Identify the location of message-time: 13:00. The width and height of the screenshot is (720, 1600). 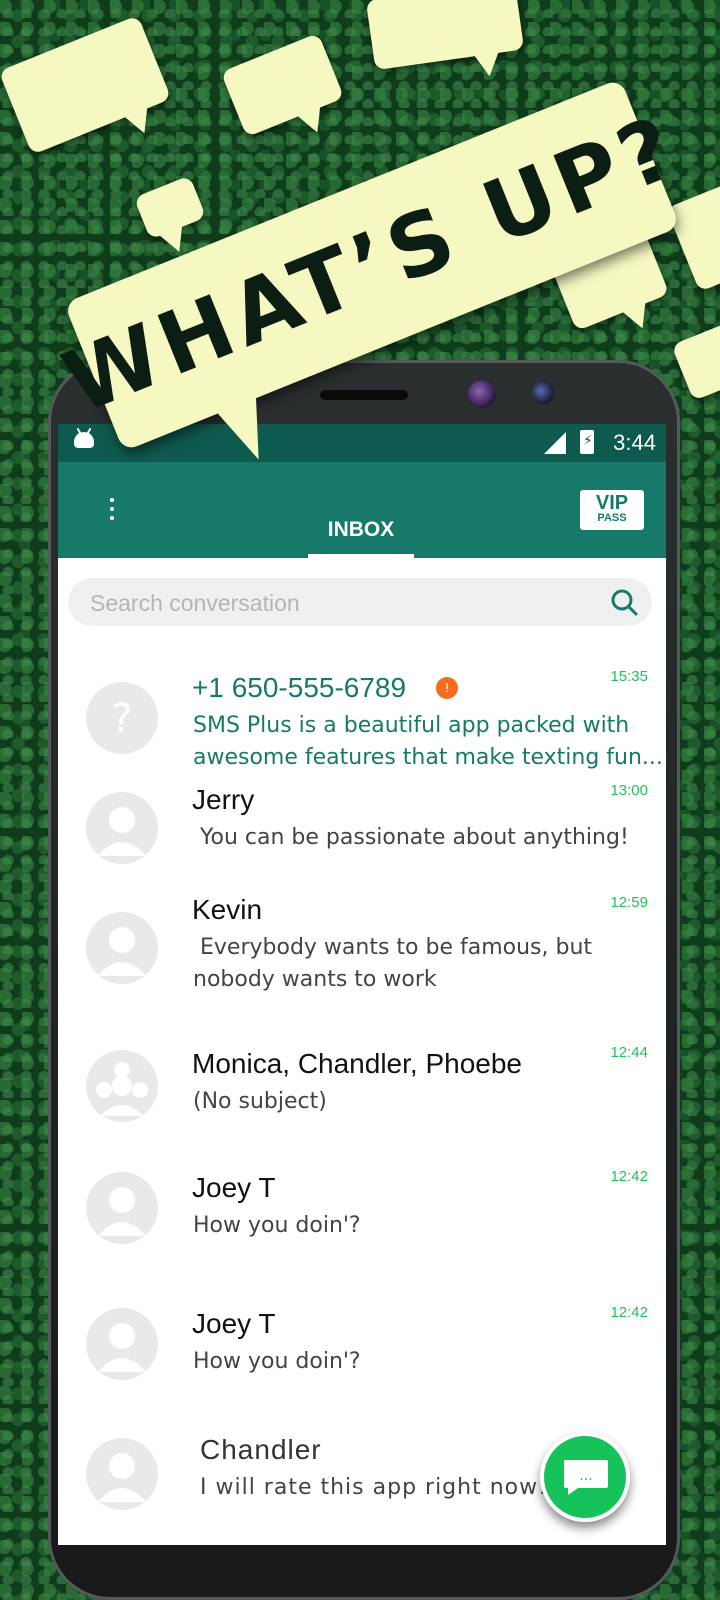
(629, 790).